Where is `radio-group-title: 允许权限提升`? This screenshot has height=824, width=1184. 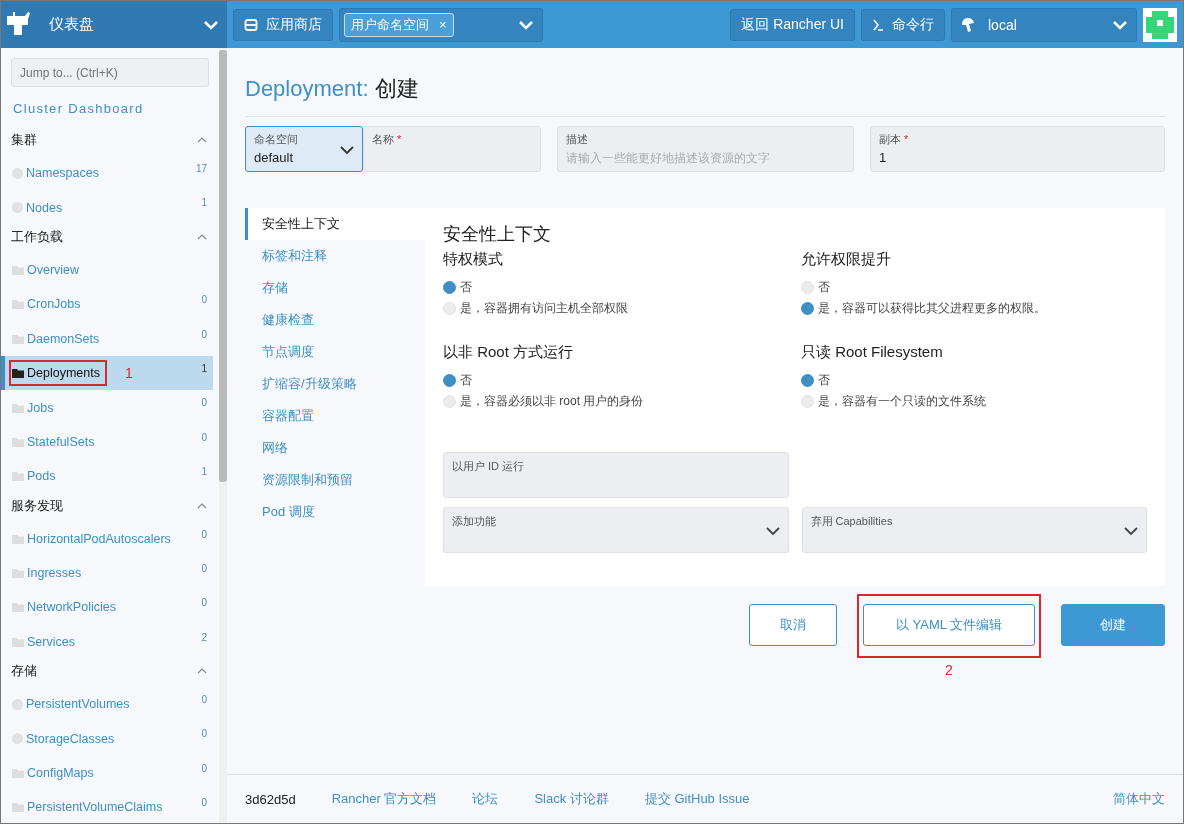
radio-group-title: 允许权限提升 is located at coordinates (846, 259).